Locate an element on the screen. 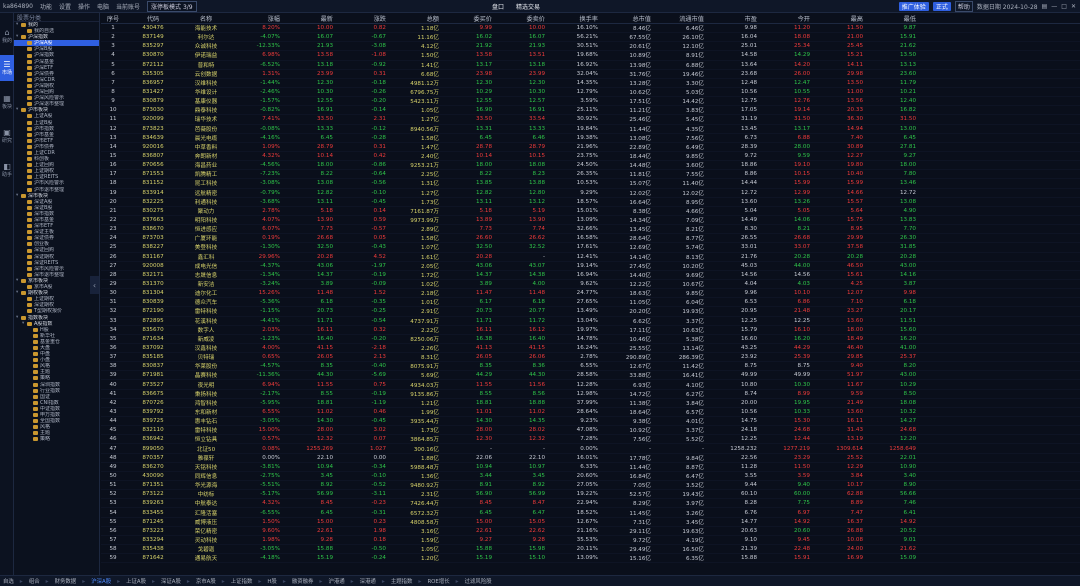 The width and height of the screenshot is (1080, 586). sidebar-item: 策略 is located at coordinates (56, 439).